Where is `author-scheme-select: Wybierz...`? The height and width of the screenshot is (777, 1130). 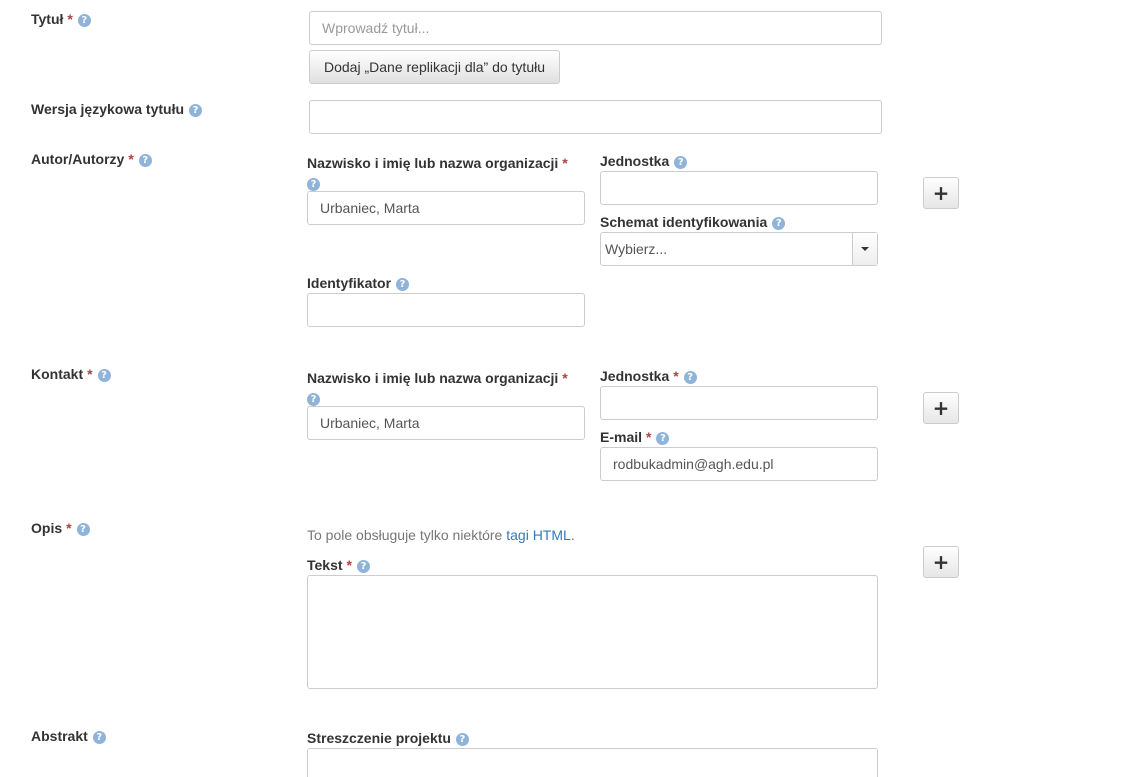
author-scheme-select: Wybierz... is located at coordinates (739, 249).